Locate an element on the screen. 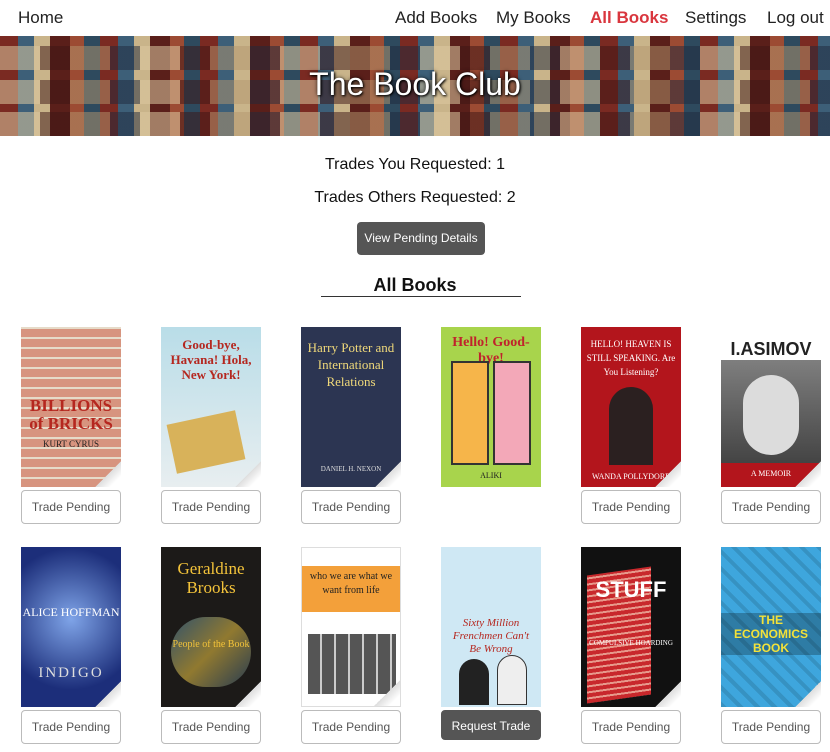 This screenshot has height=752, width=830. book-cover: THE ECONOMICS BOOK is located at coordinates (771, 627).